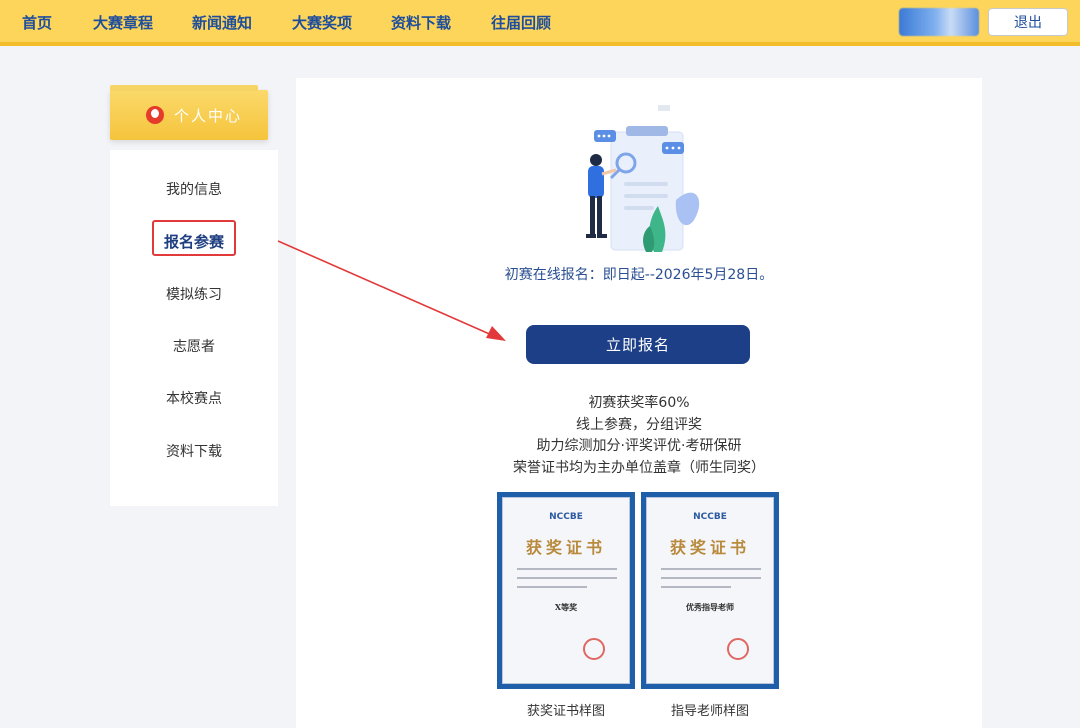 The height and width of the screenshot is (728, 1080). What do you see at coordinates (194, 451) in the screenshot?
I see `sidebar-item-downloads: 资料下载` at bounding box center [194, 451].